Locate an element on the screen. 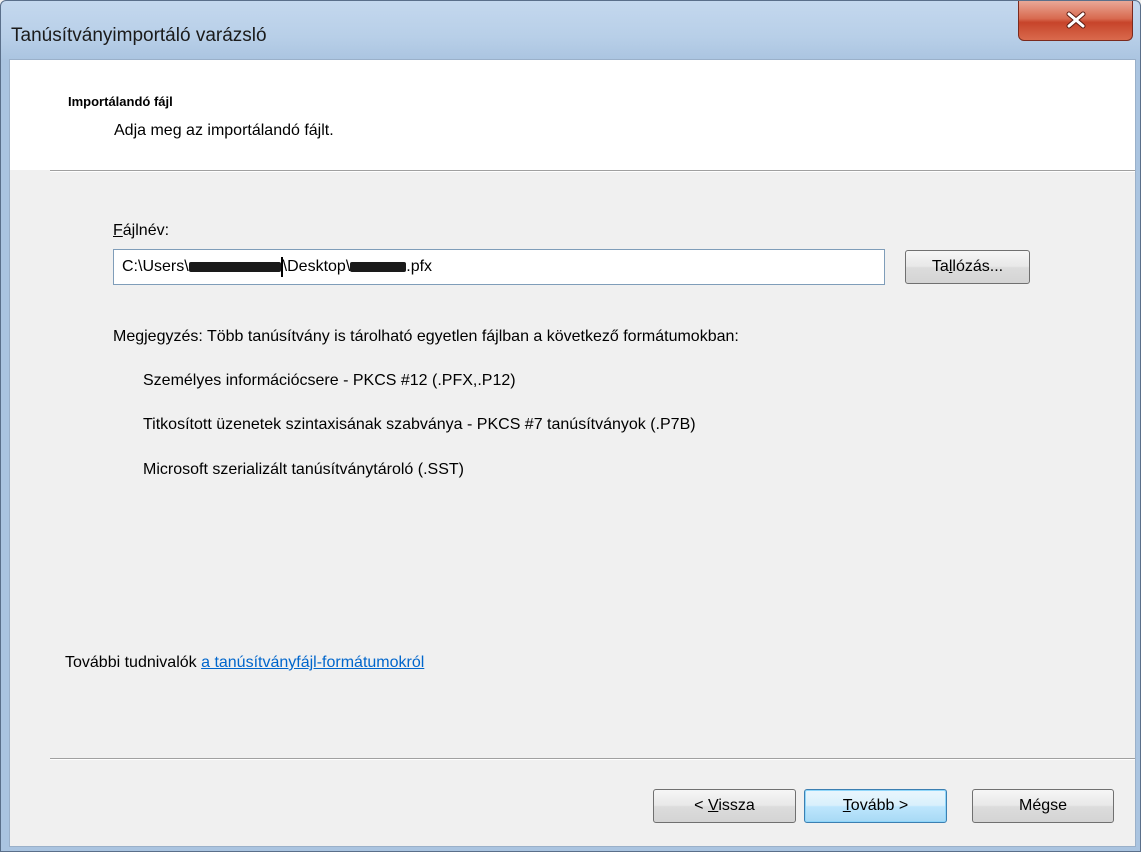  footer-divider is located at coordinates (592, 759).